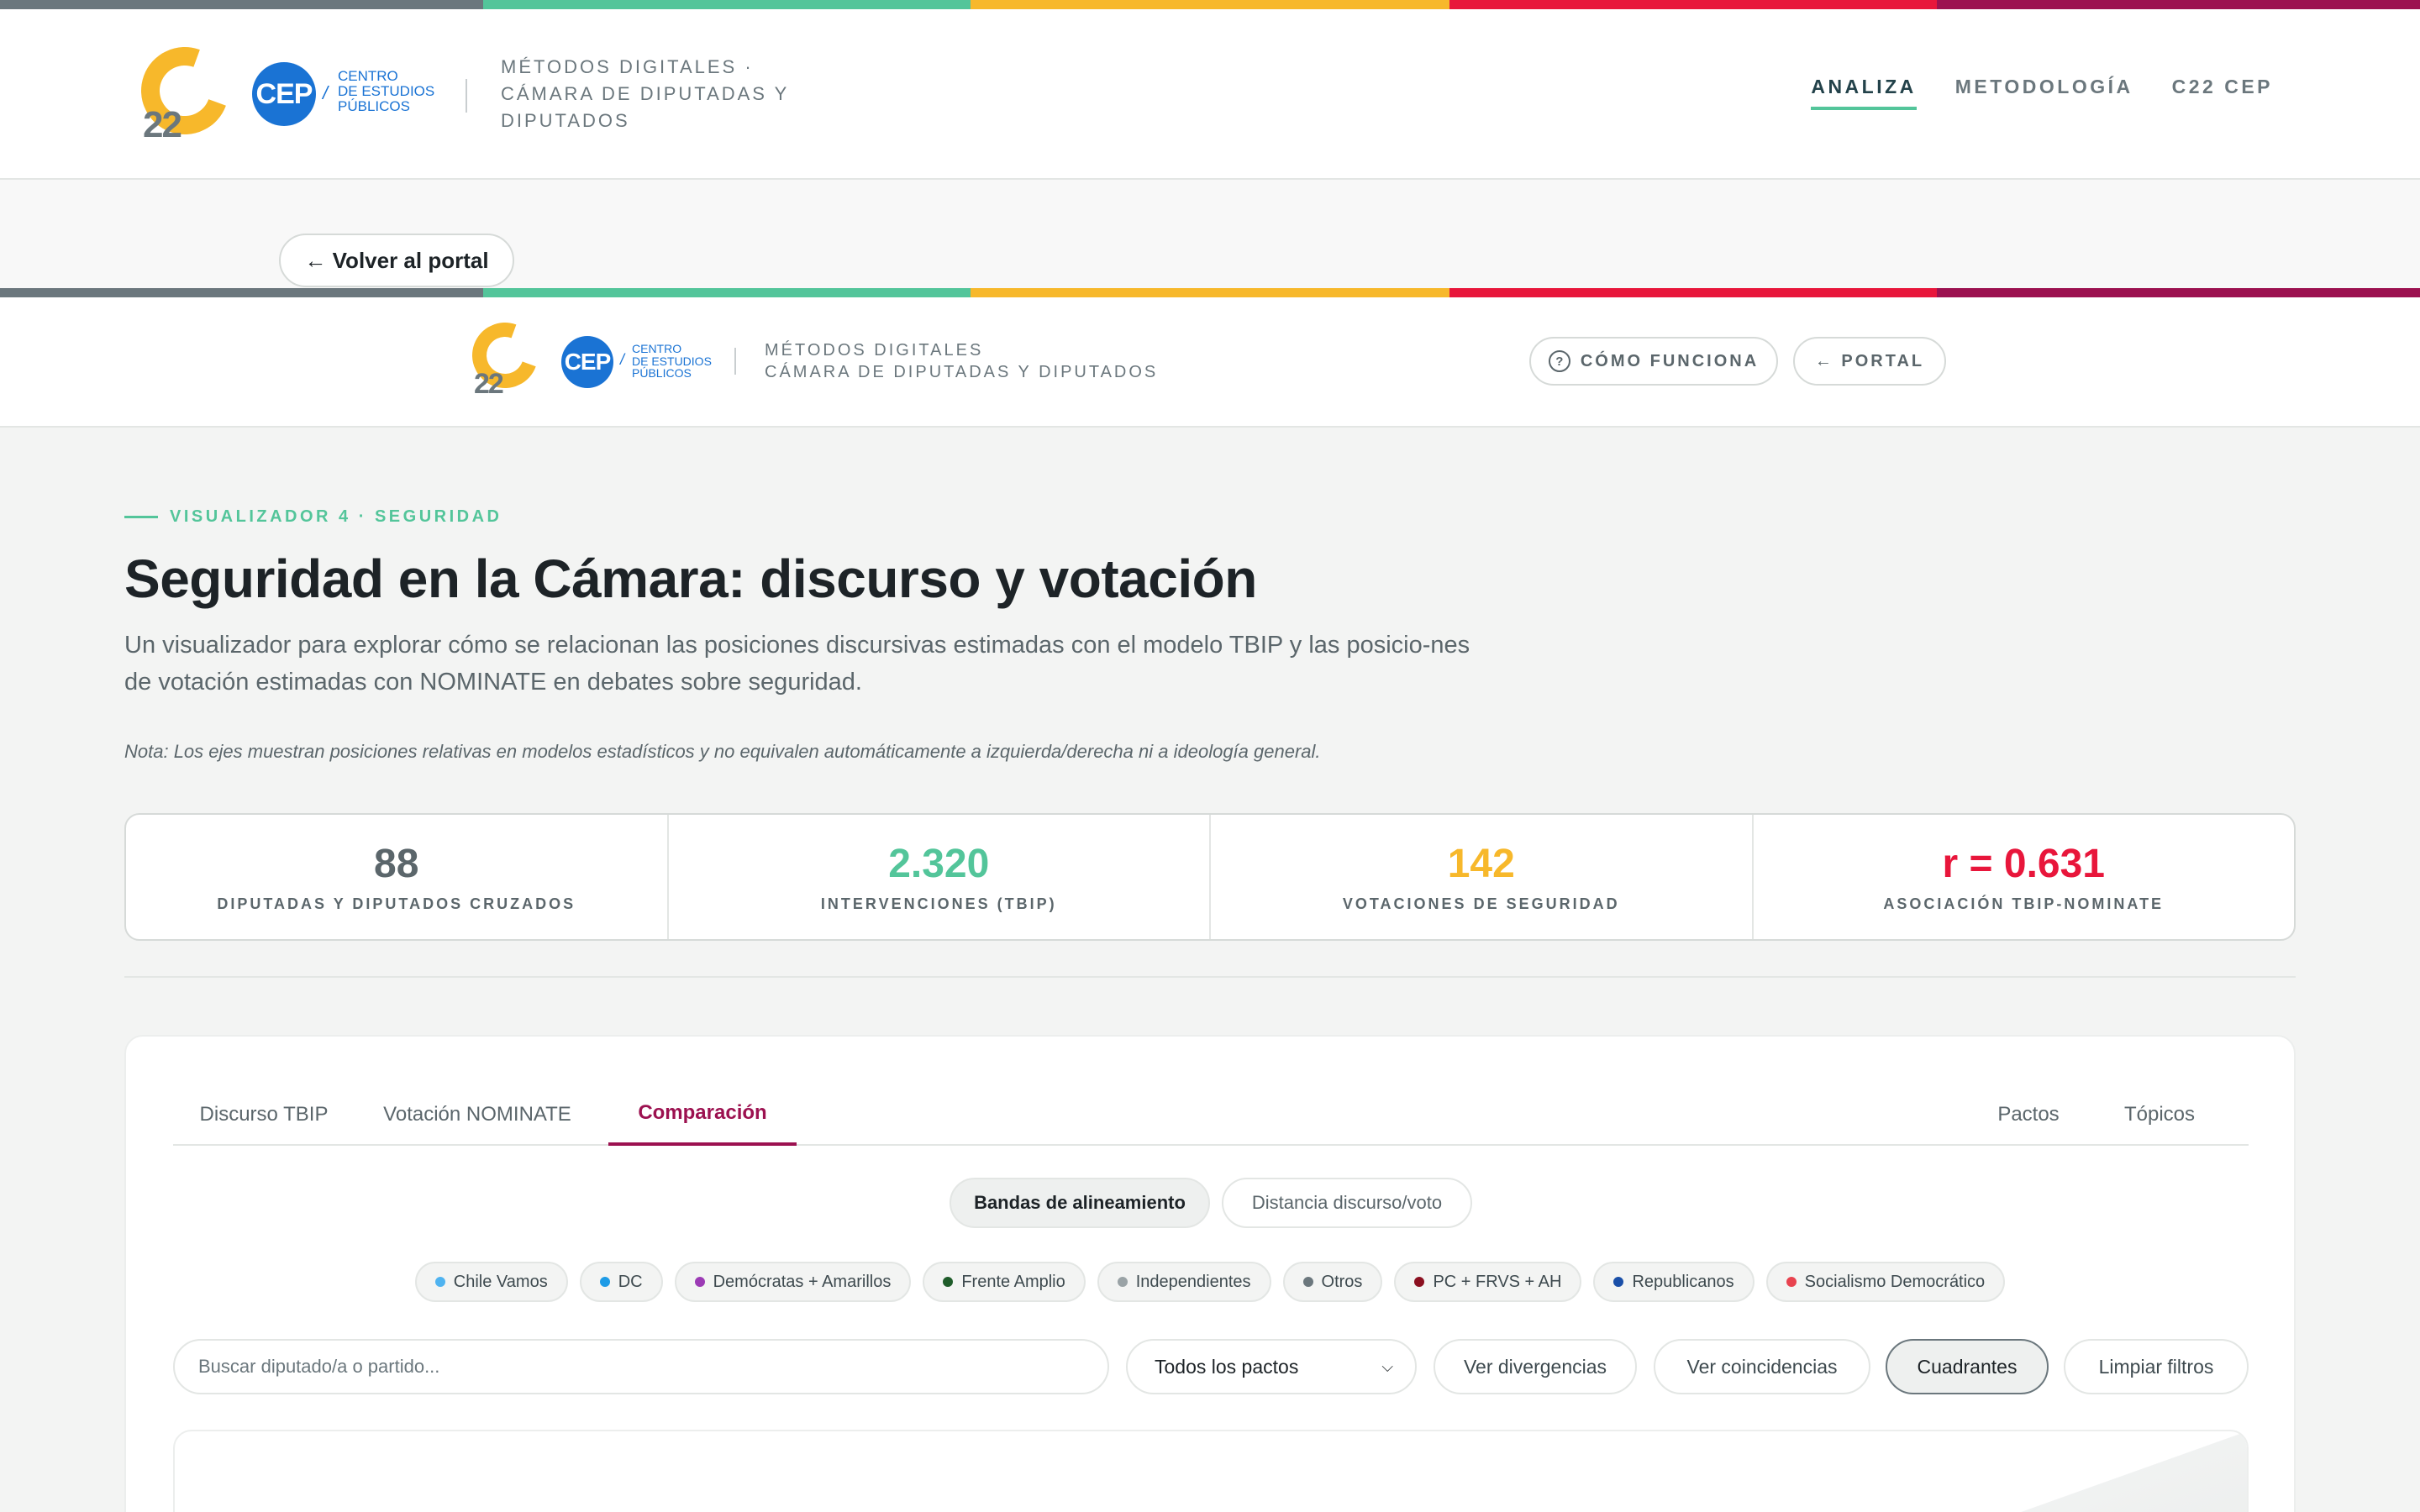  What do you see at coordinates (1211, 1471) in the screenshot?
I see `comparison-plot` at bounding box center [1211, 1471].